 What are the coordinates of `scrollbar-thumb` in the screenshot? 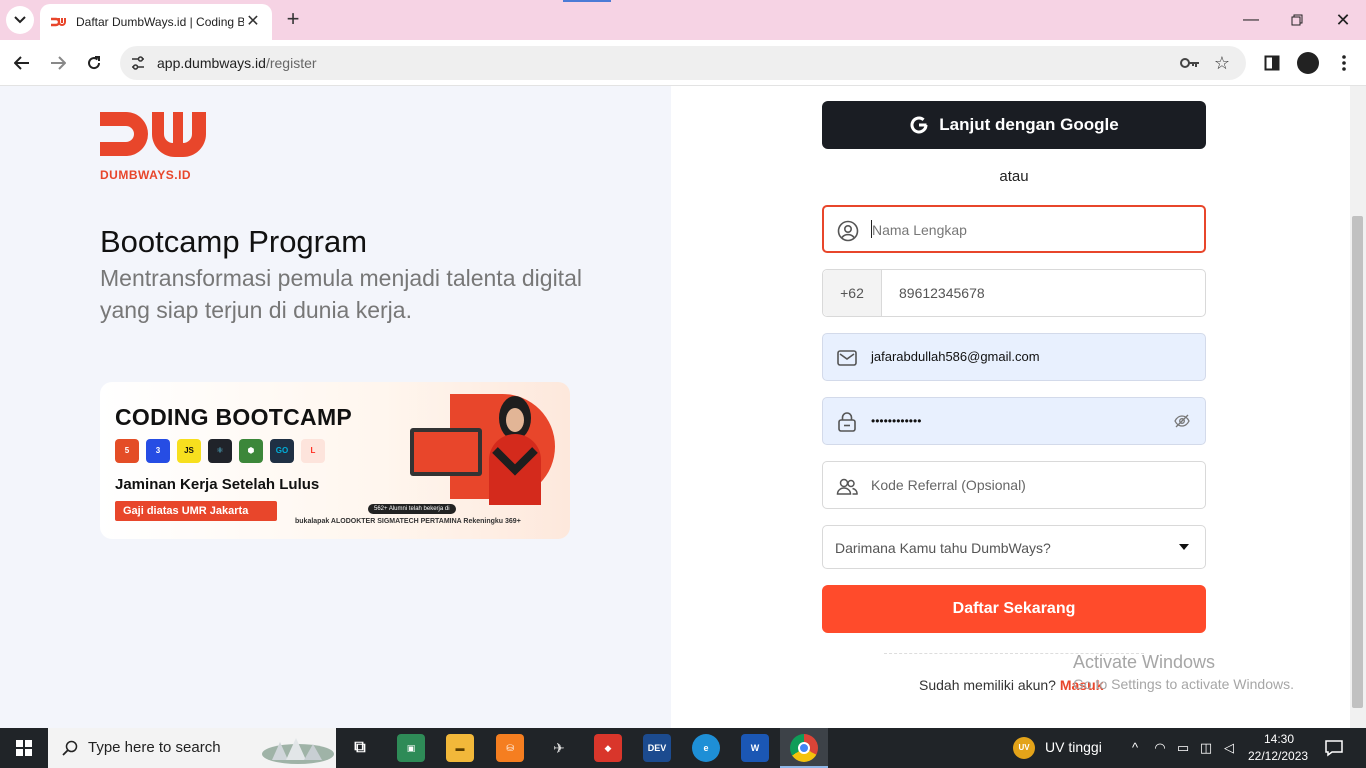 It's located at (1357, 462).